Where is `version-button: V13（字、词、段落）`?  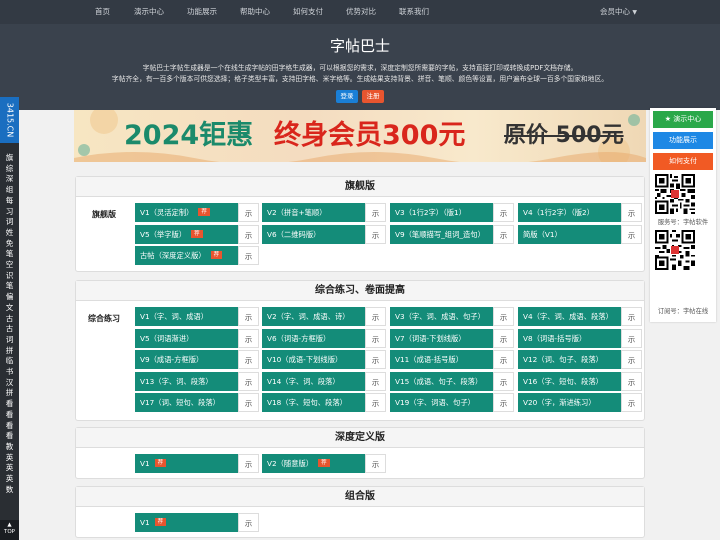
version-button: V13（字、词、段落） is located at coordinates (186, 381).